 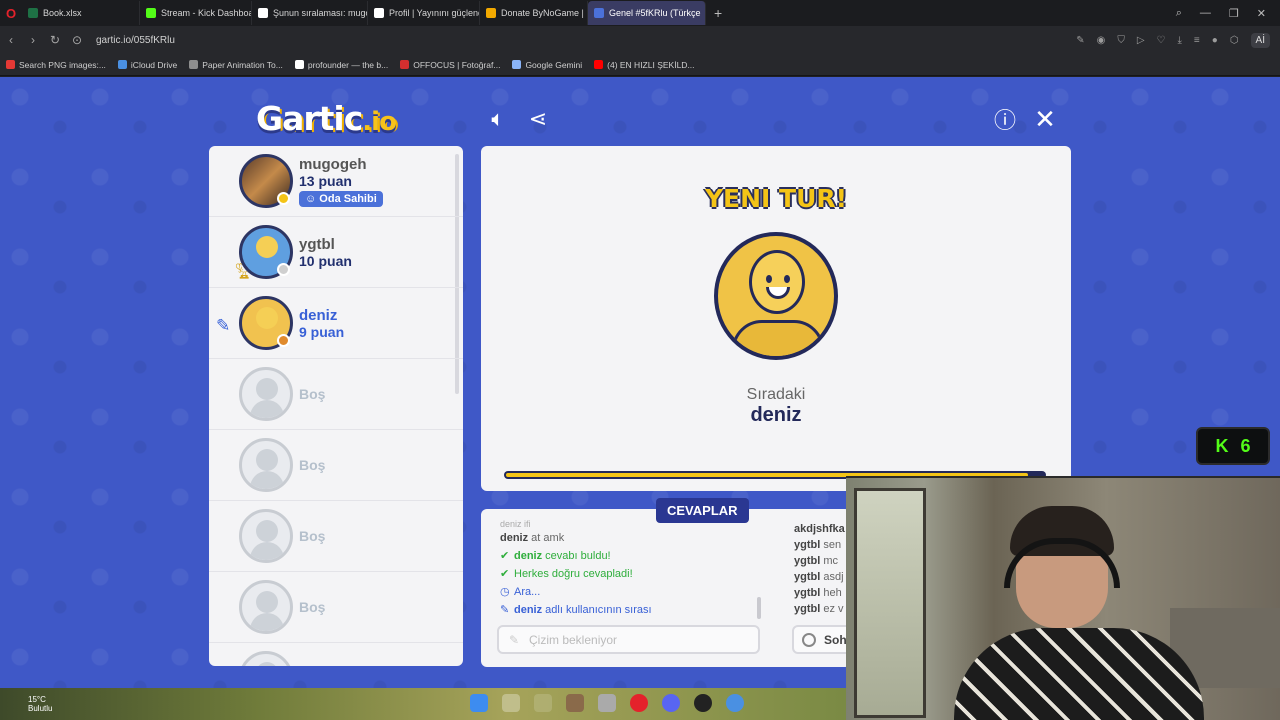 I want to click on bookmark-item: iCloud Drive, so click(x=147, y=64).